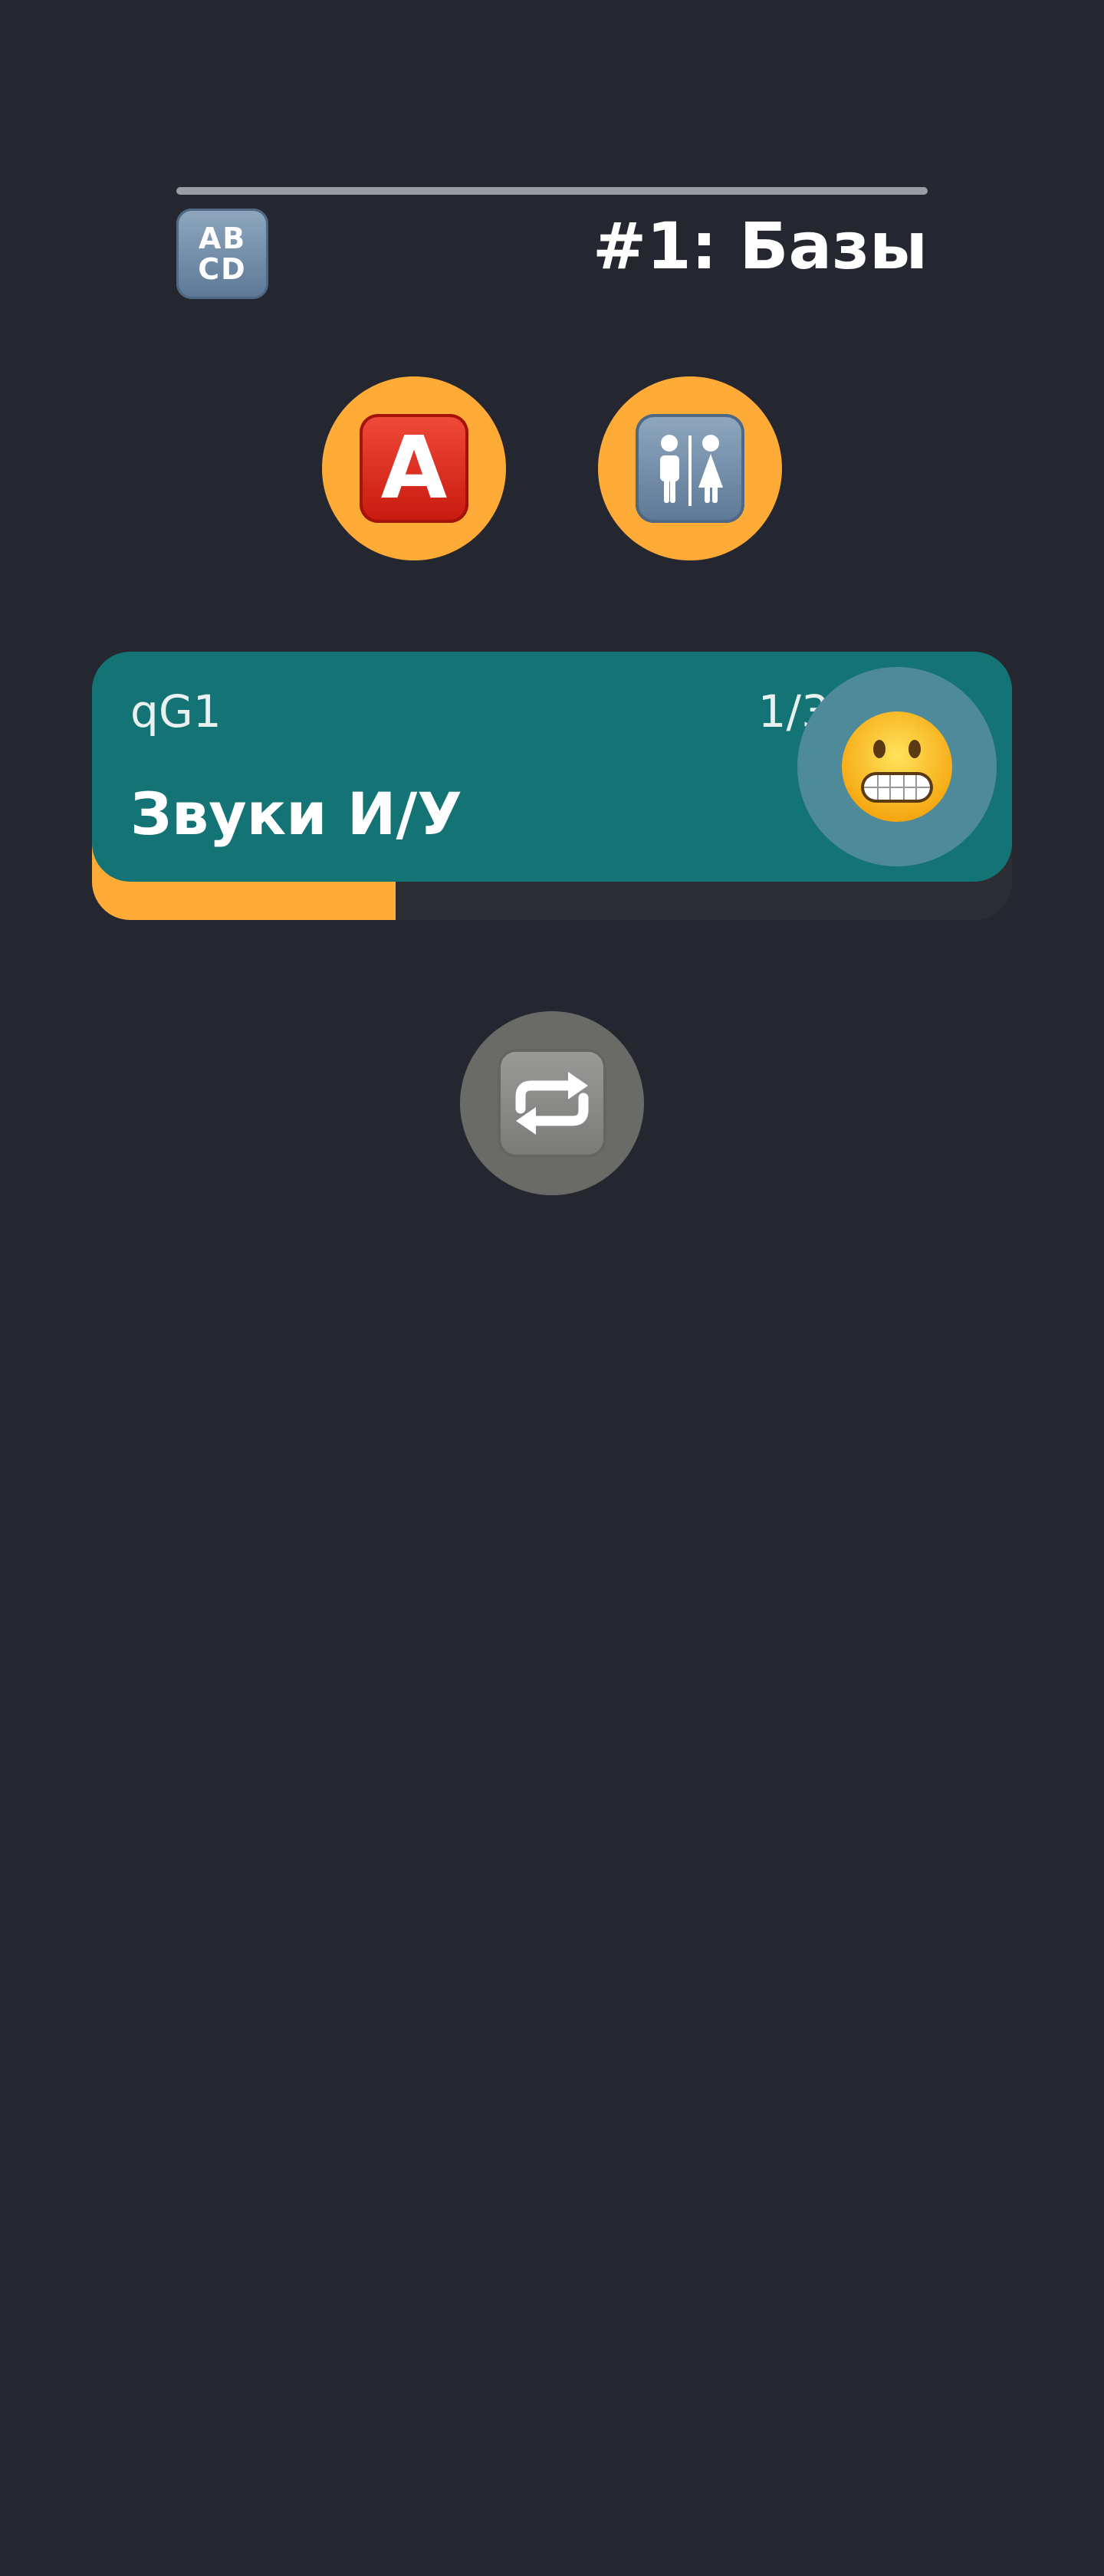 The width and height of the screenshot is (1104, 2576). I want to click on lesson-code: qG1, so click(176, 712).